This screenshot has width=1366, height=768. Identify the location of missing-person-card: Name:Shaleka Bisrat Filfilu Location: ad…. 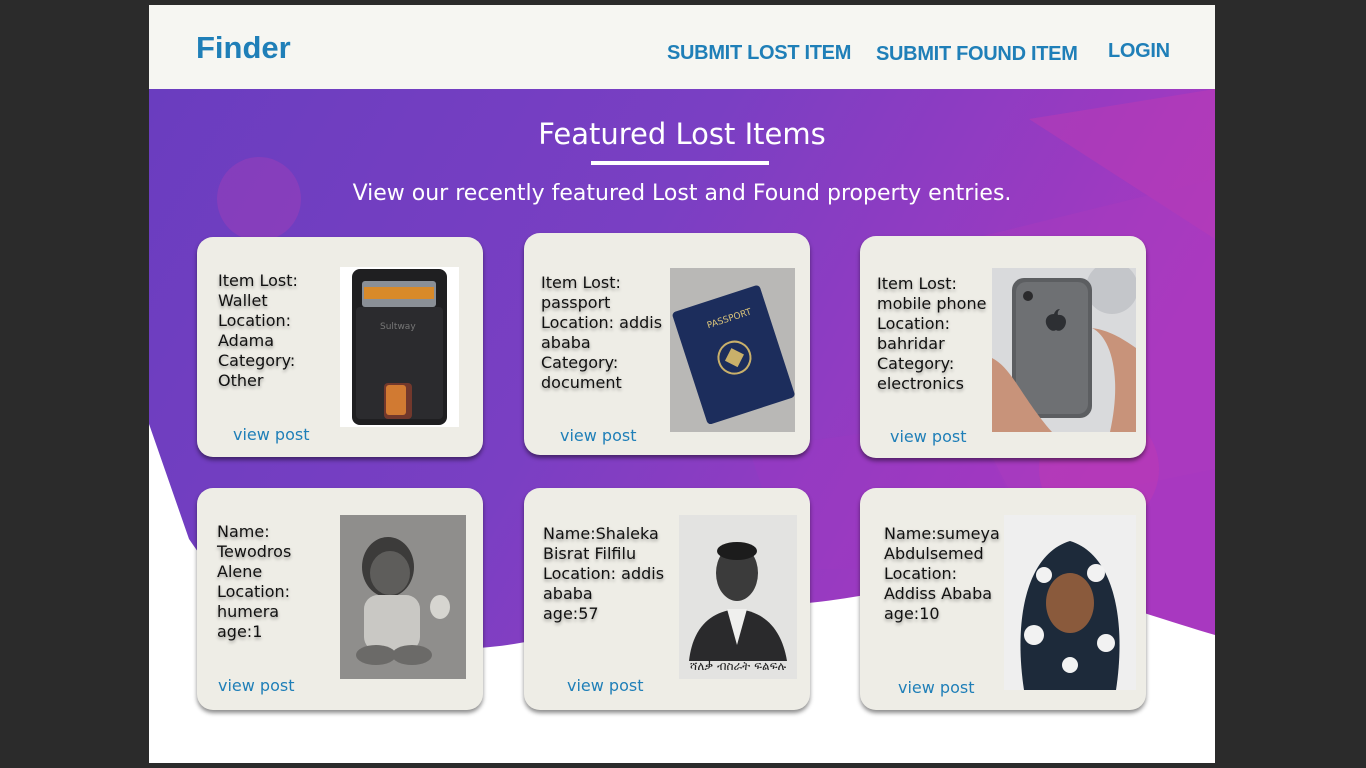
(667, 599).